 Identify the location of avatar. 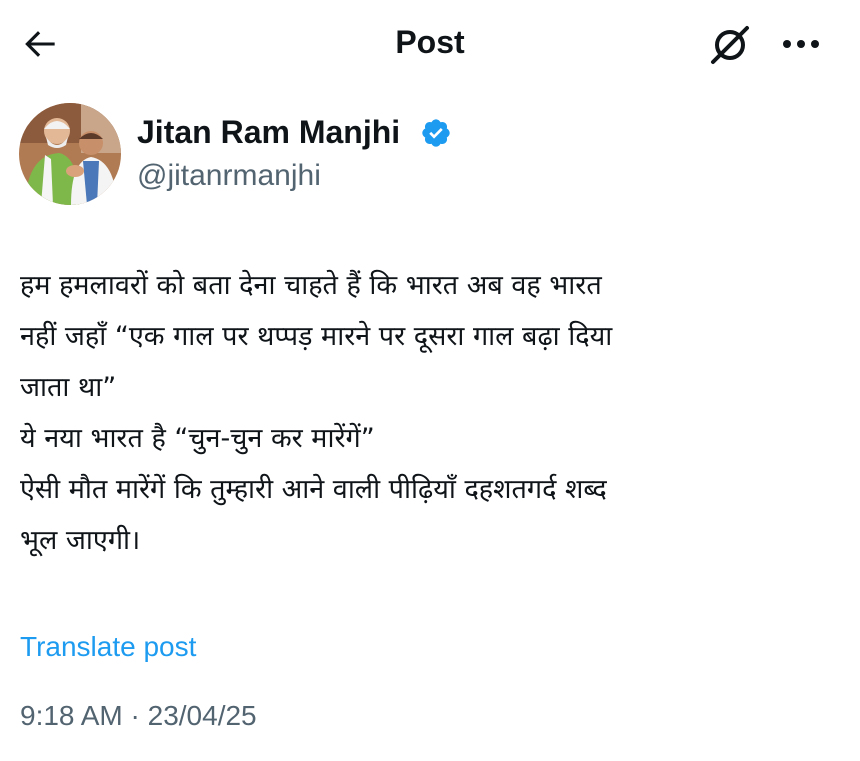
(70, 154).